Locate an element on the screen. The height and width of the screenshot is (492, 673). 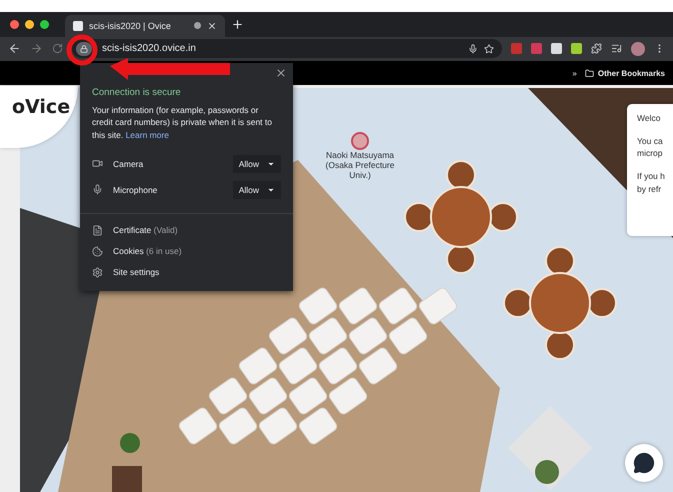
minimize-window-button is located at coordinates (29, 24).